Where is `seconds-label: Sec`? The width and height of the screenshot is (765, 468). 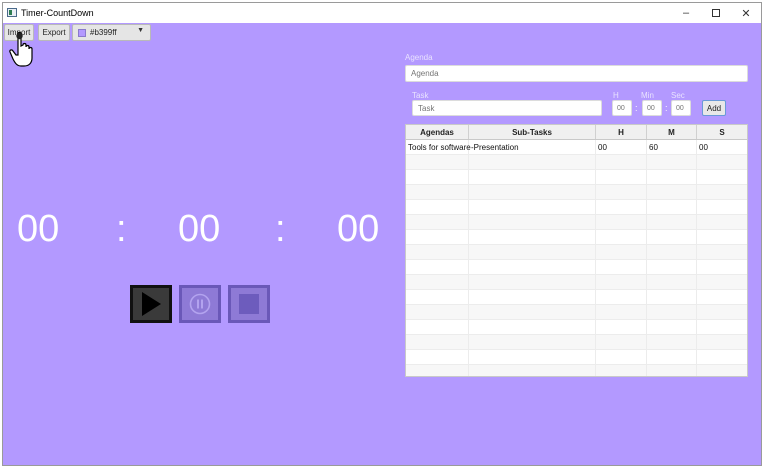
seconds-label: Sec is located at coordinates (678, 95).